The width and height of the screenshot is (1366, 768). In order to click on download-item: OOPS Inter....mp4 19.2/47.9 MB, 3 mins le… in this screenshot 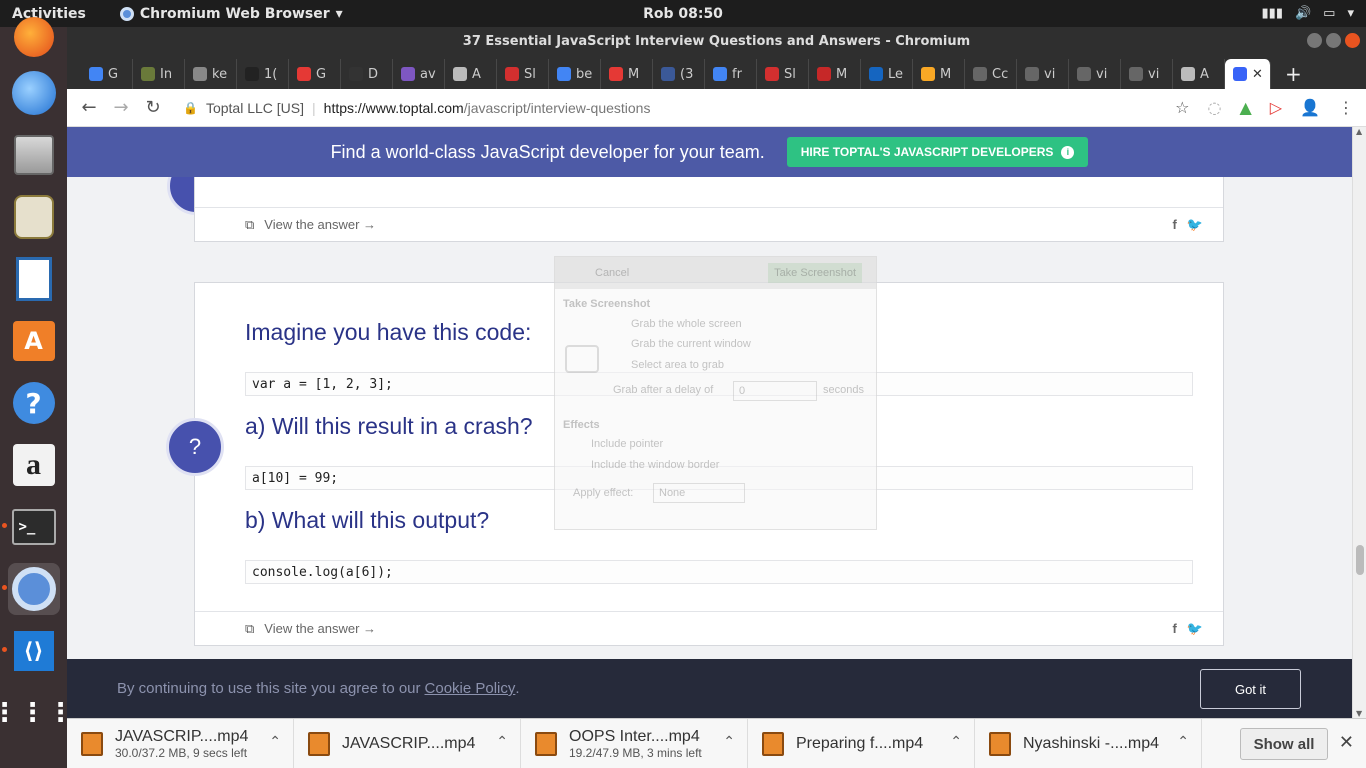, I will do `click(634, 743)`.